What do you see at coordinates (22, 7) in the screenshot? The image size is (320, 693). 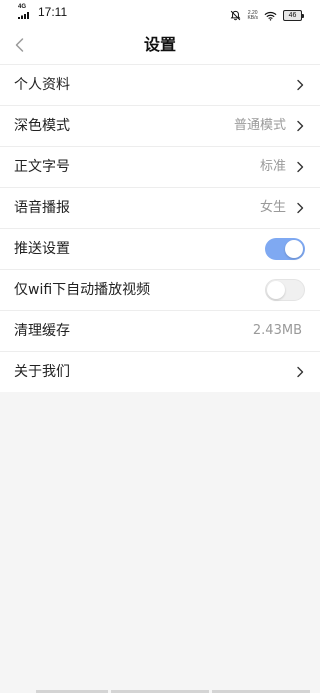 I see `network-type: 4G` at bounding box center [22, 7].